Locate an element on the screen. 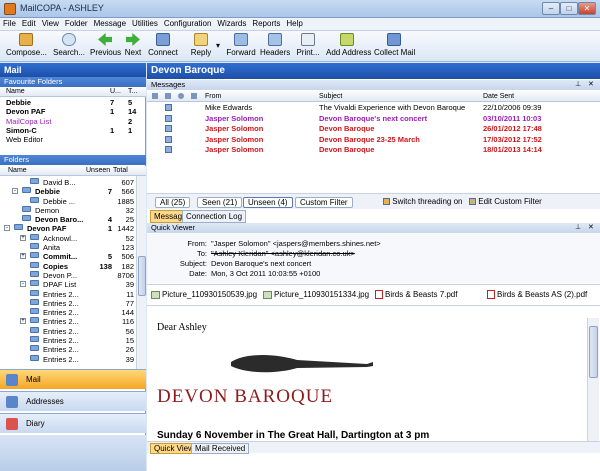 The width and height of the screenshot is (600, 471). favourite-folder-item: Devon PAF 1 14 is located at coordinates (73, 111).